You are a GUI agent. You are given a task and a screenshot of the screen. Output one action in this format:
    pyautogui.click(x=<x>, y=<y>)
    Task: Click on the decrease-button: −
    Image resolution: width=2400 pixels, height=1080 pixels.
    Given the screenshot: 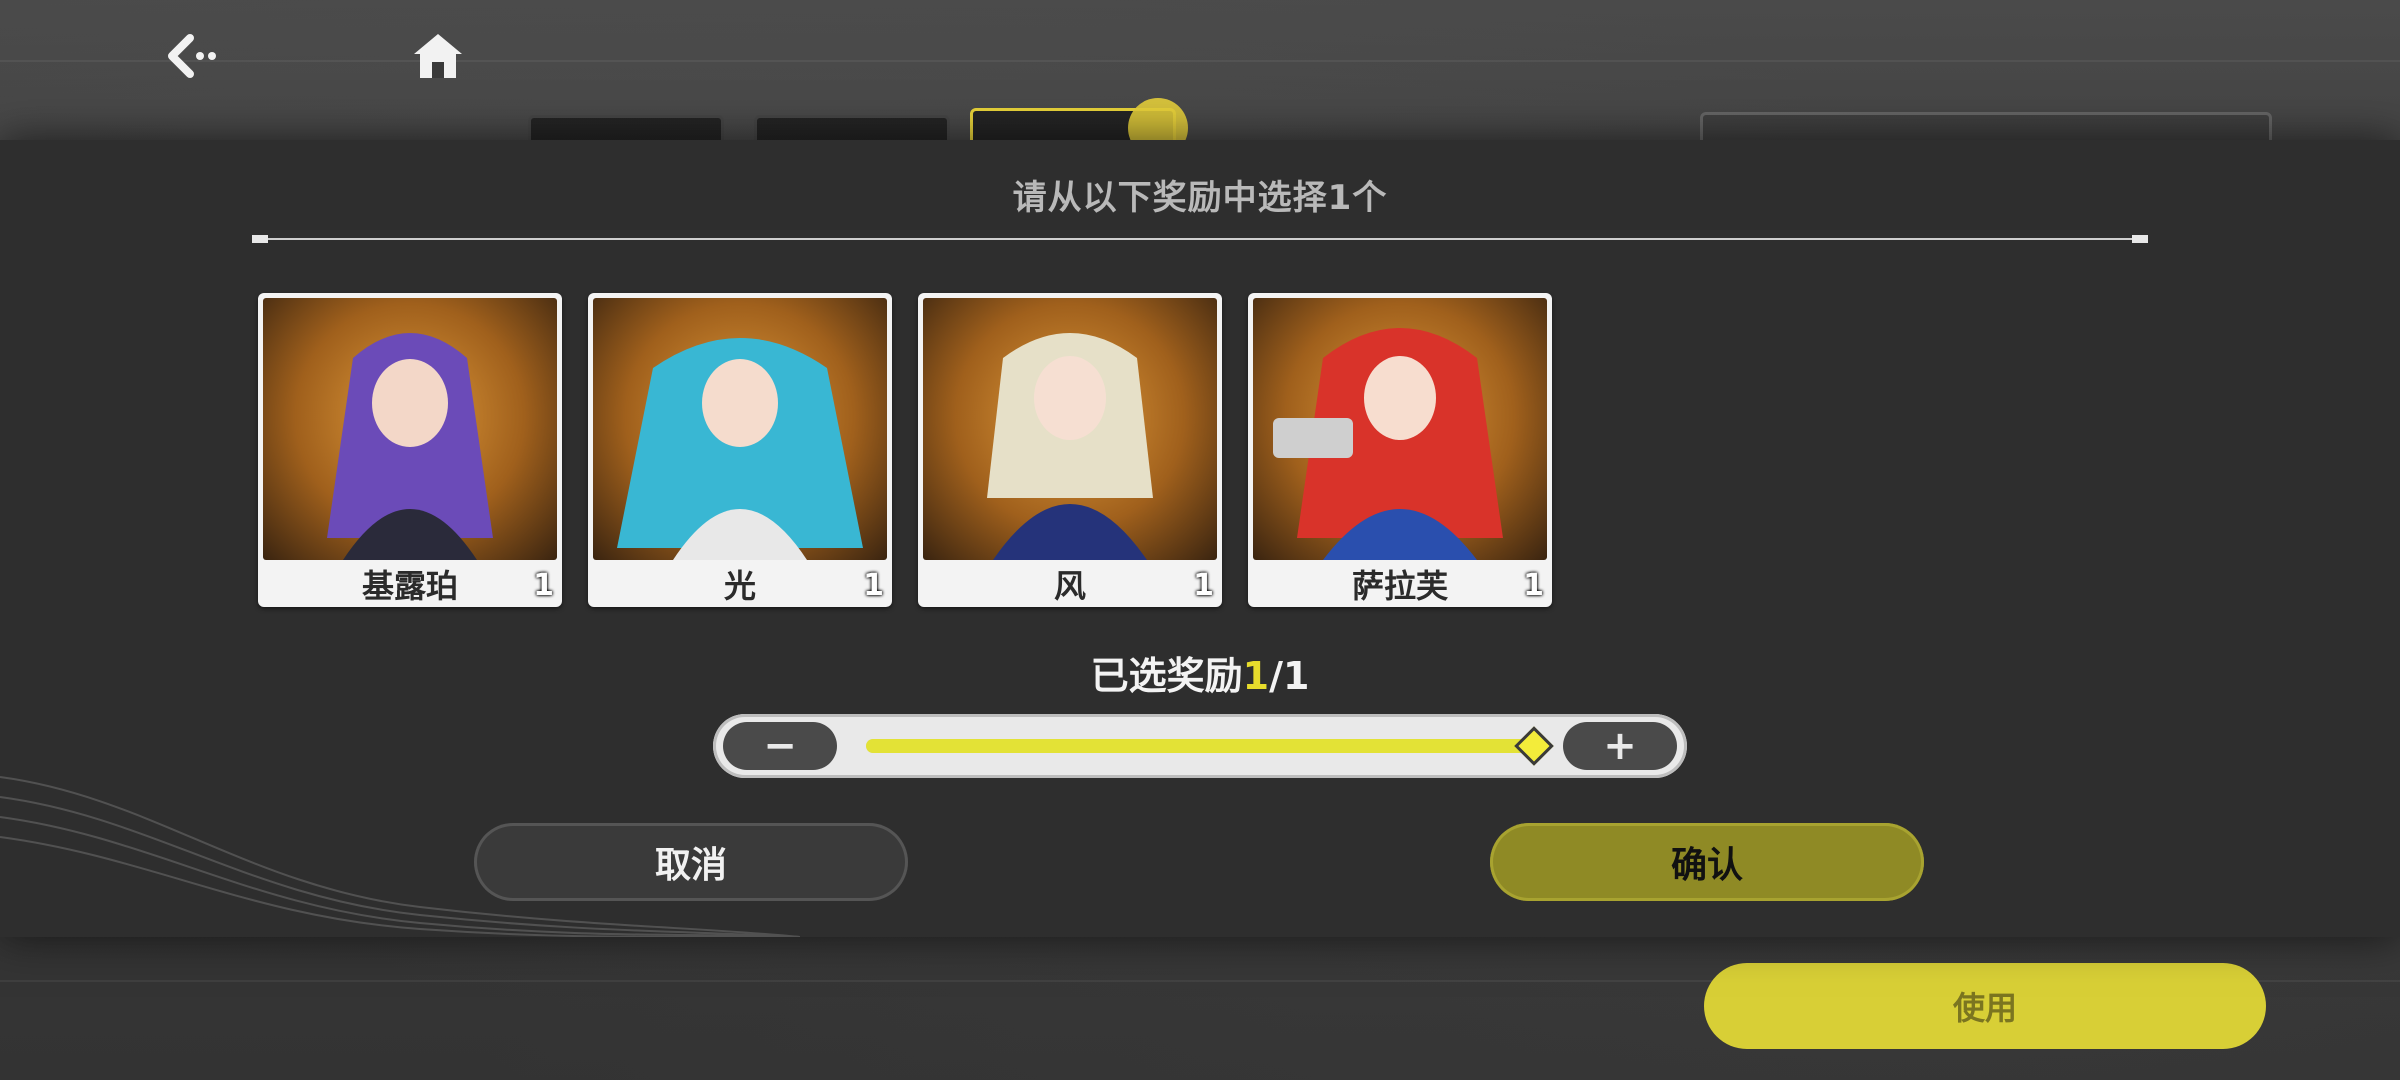 What is the action you would take?
    pyautogui.click(x=780, y=746)
    